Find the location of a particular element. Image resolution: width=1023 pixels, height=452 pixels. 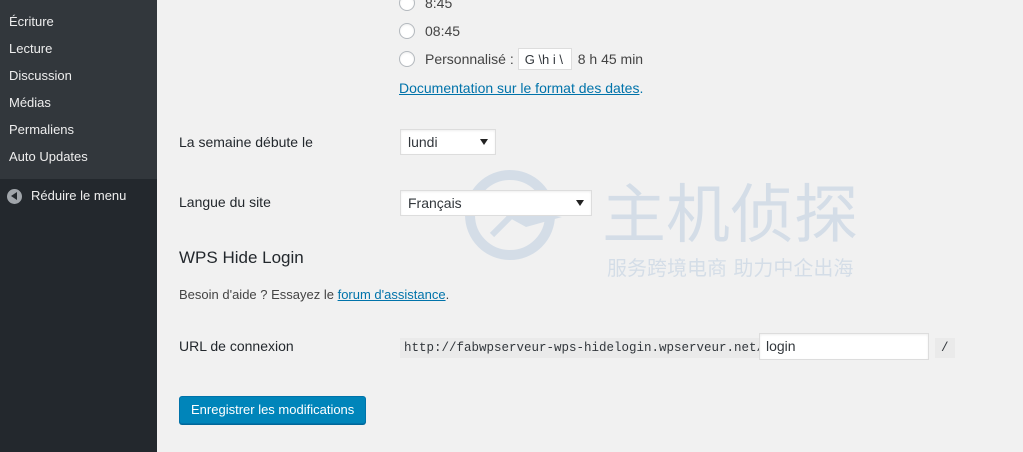

custom-time-preview: 8 h 45 min is located at coordinates (610, 59).